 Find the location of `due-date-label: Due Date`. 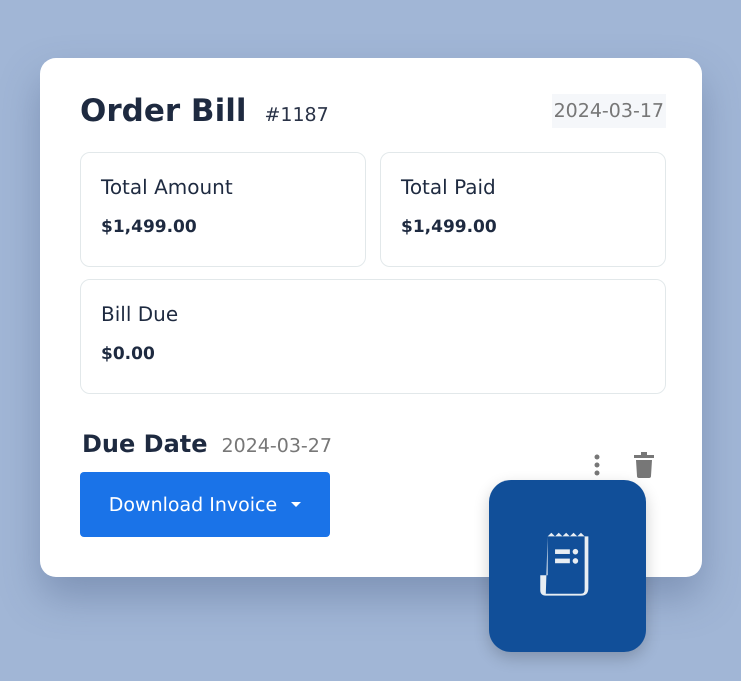

due-date-label: Due Date is located at coordinates (145, 444).